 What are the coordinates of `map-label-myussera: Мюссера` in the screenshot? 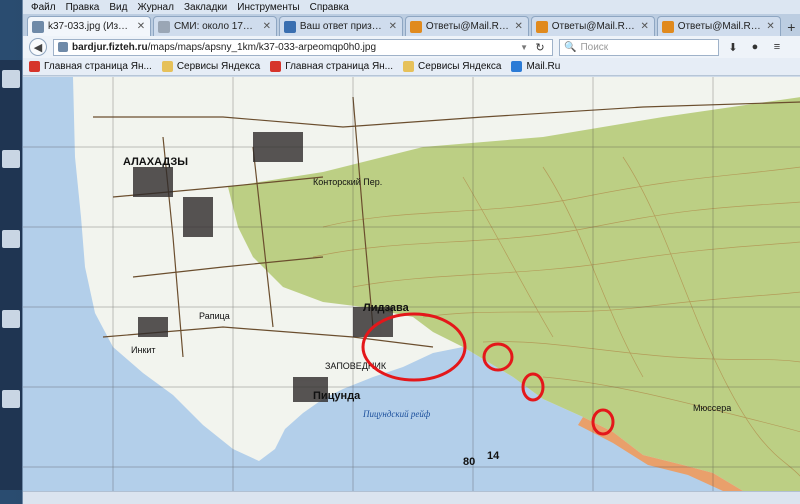 It's located at (712, 408).